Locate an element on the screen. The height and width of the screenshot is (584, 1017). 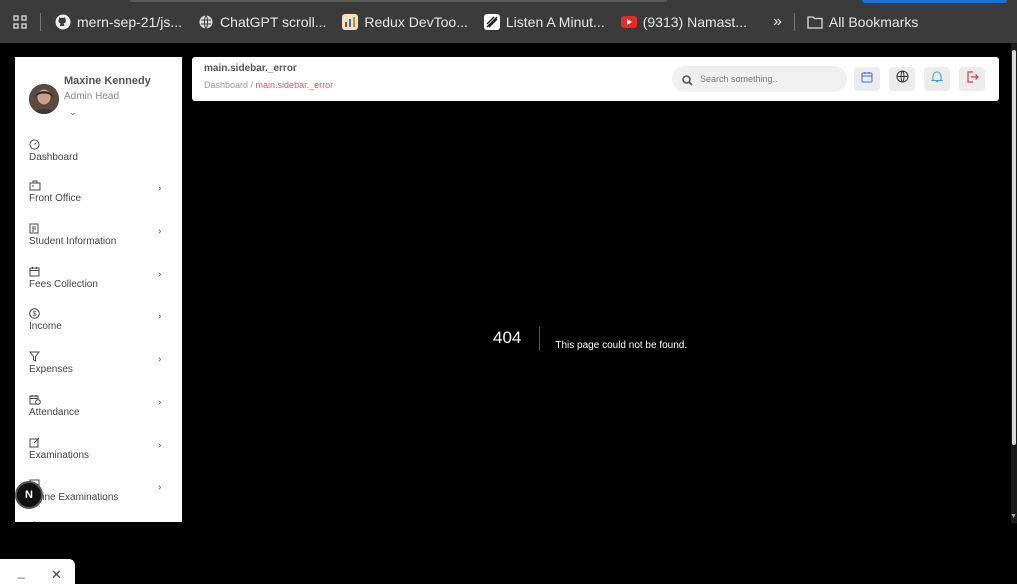
sidebar-item-label: Attendance is located at coordinates (54, 412).